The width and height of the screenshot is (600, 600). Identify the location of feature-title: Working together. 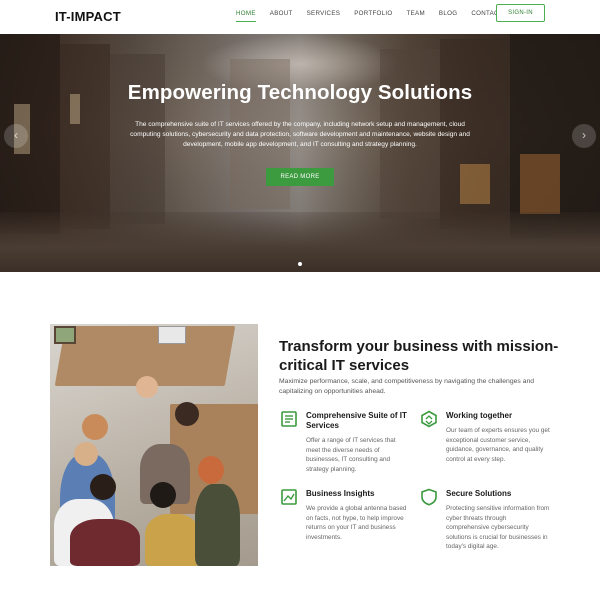
(479, 415).